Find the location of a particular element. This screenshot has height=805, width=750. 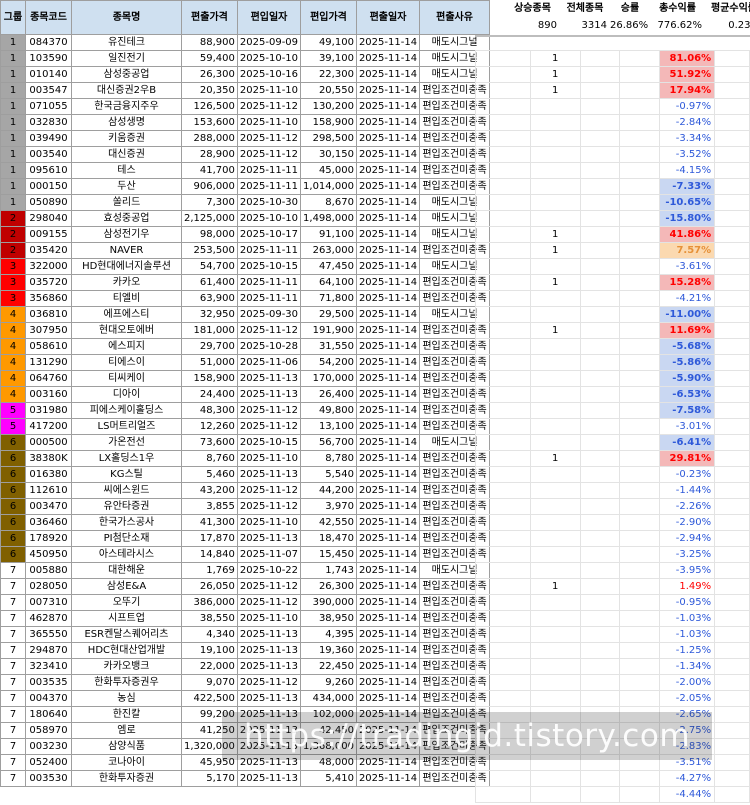

cell-return: -1.44% is located at coordinates (687, 490).